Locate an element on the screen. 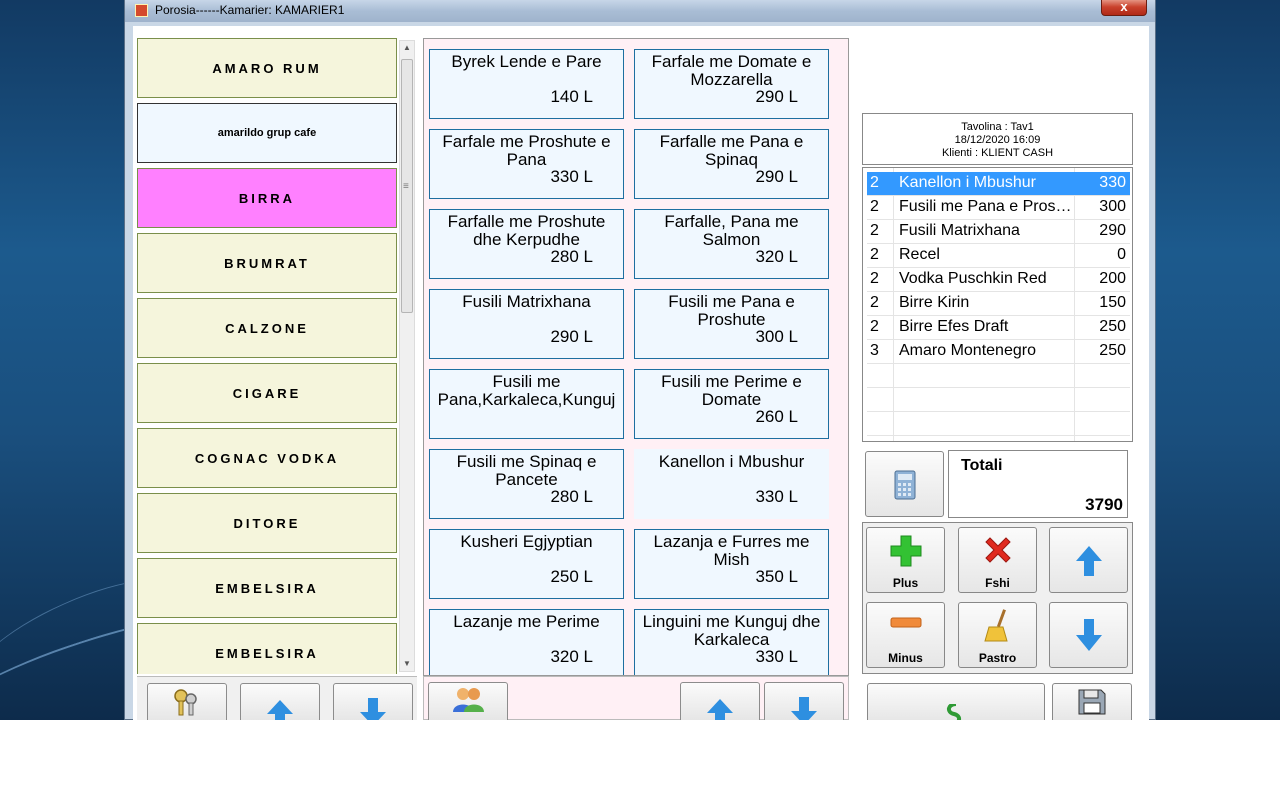 Image resolution: width=1280 pixels, height=800 pixels. product-button: Kusheri Egjyptian 250 L is located at coordinates (526, 564).